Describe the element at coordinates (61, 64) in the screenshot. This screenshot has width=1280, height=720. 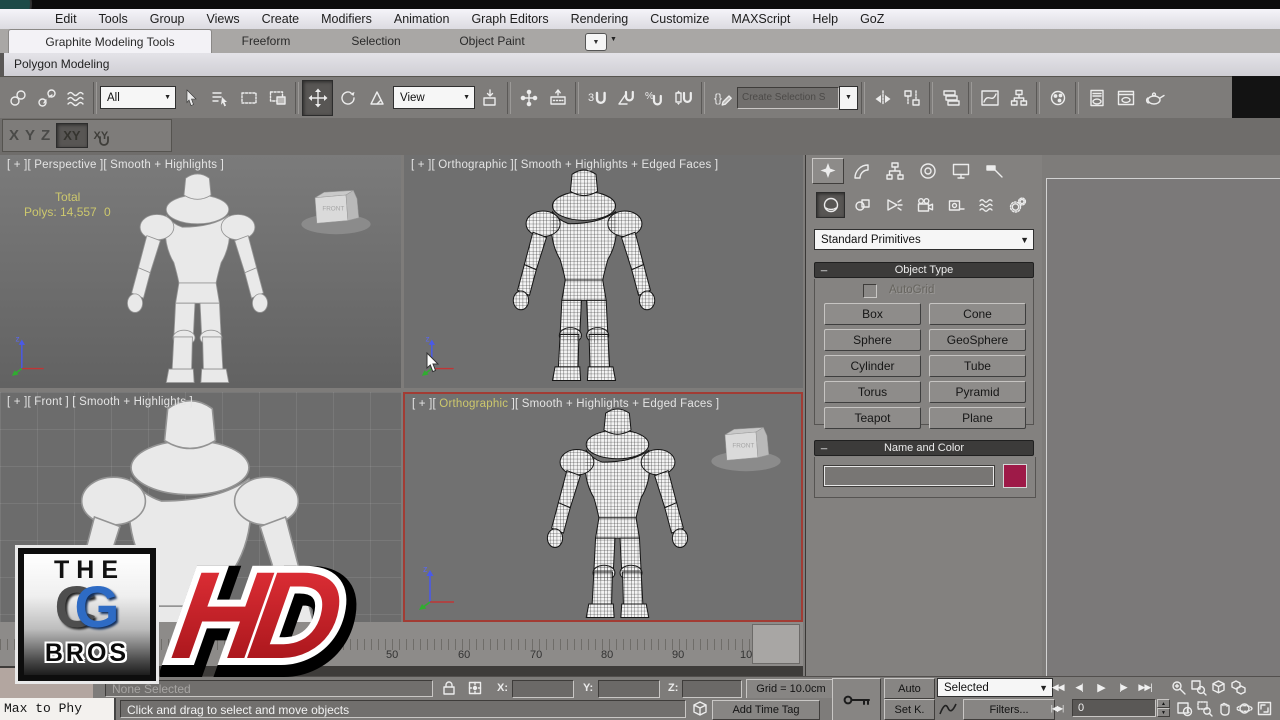
I see `panel-tab-polygon-modeling: Polygon Modeling` at that location.